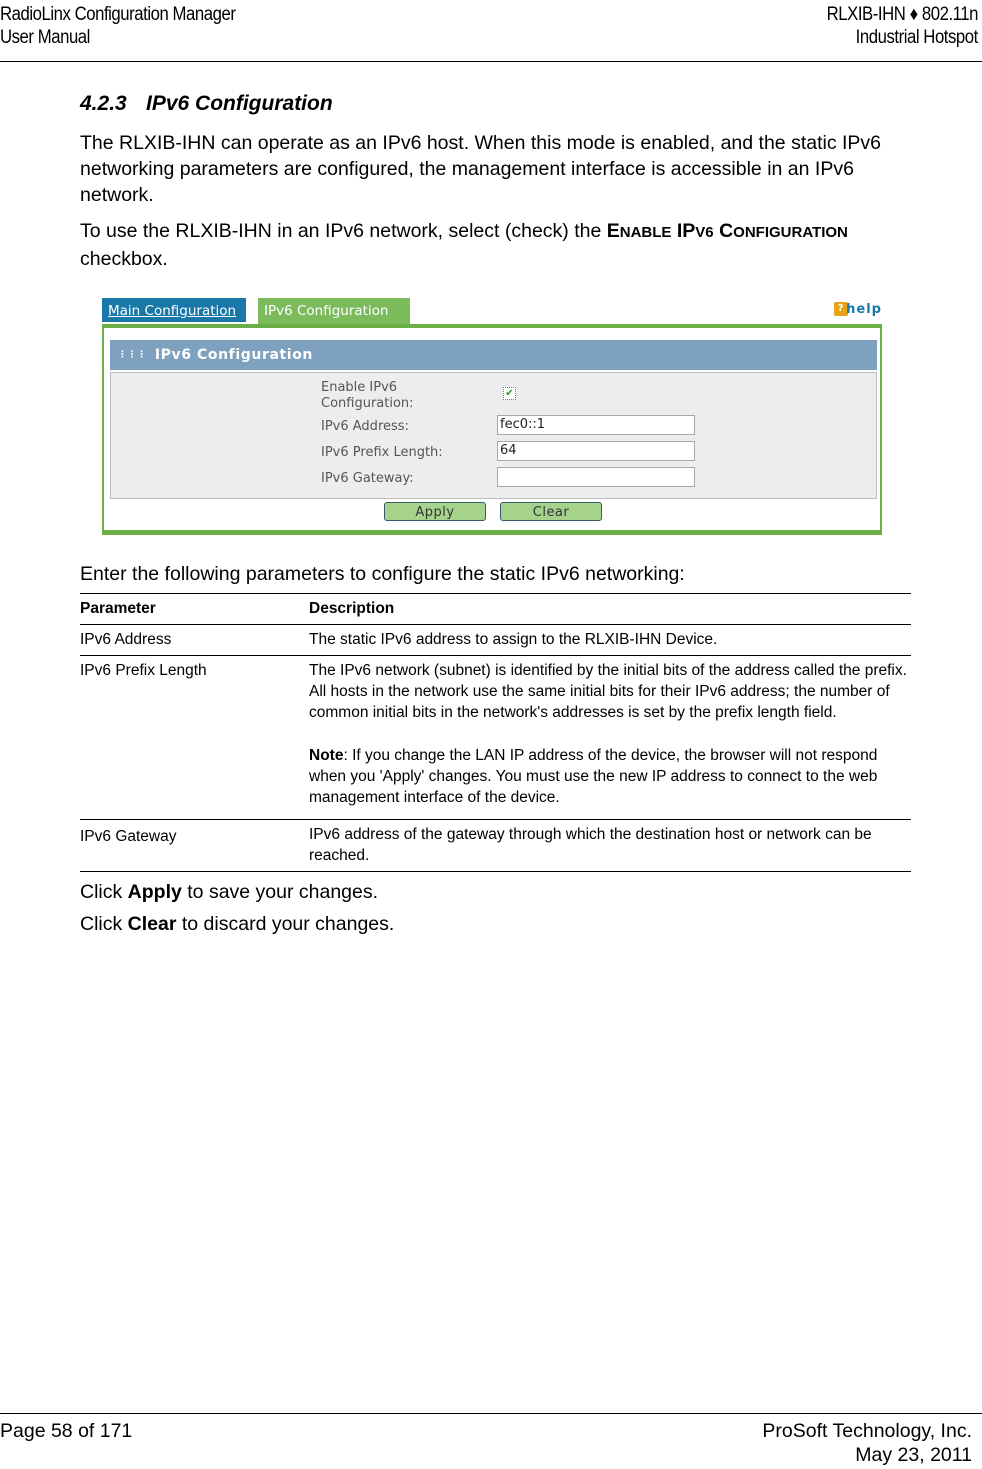 This screenshot has width=982, height=1469. I want to click on panel-title-bar: ⋮⋮⋮ IPv6 Configuration, so click(493, 355).